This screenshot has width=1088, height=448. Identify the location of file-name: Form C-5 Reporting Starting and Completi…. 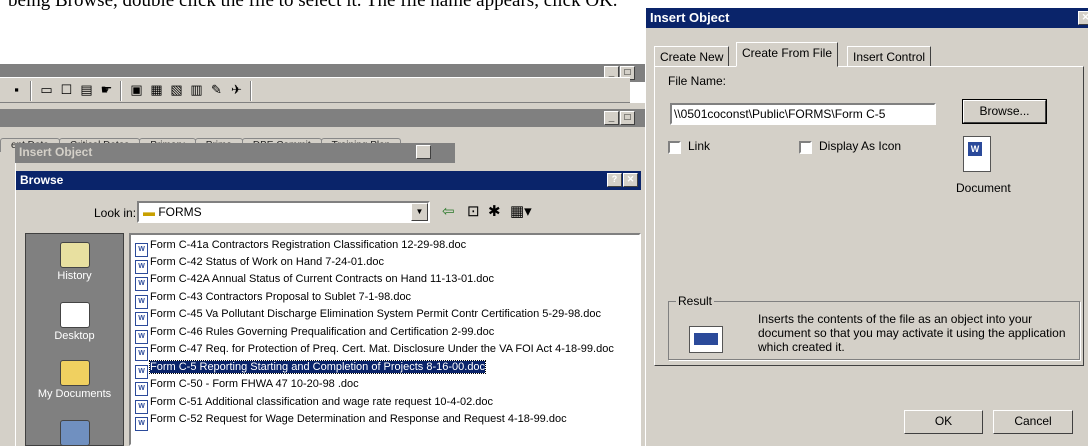
(317, 367).